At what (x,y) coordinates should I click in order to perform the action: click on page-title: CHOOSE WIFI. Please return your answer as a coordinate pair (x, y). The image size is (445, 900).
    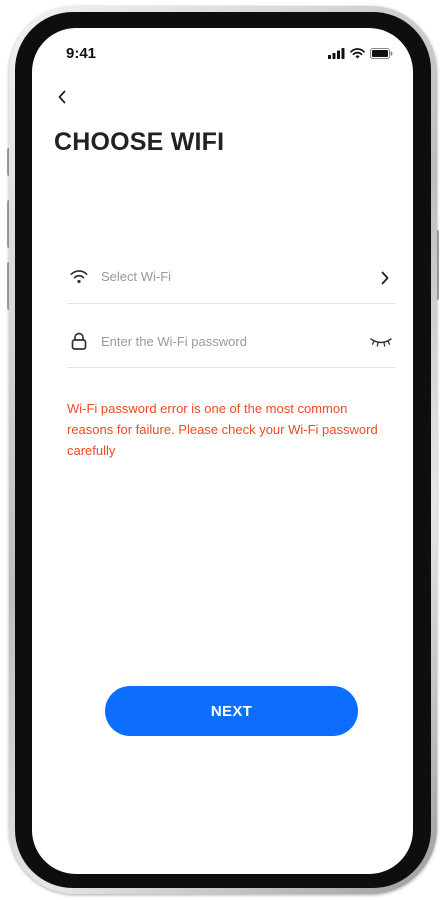
    Looking at the image, I should click on (139, 142).